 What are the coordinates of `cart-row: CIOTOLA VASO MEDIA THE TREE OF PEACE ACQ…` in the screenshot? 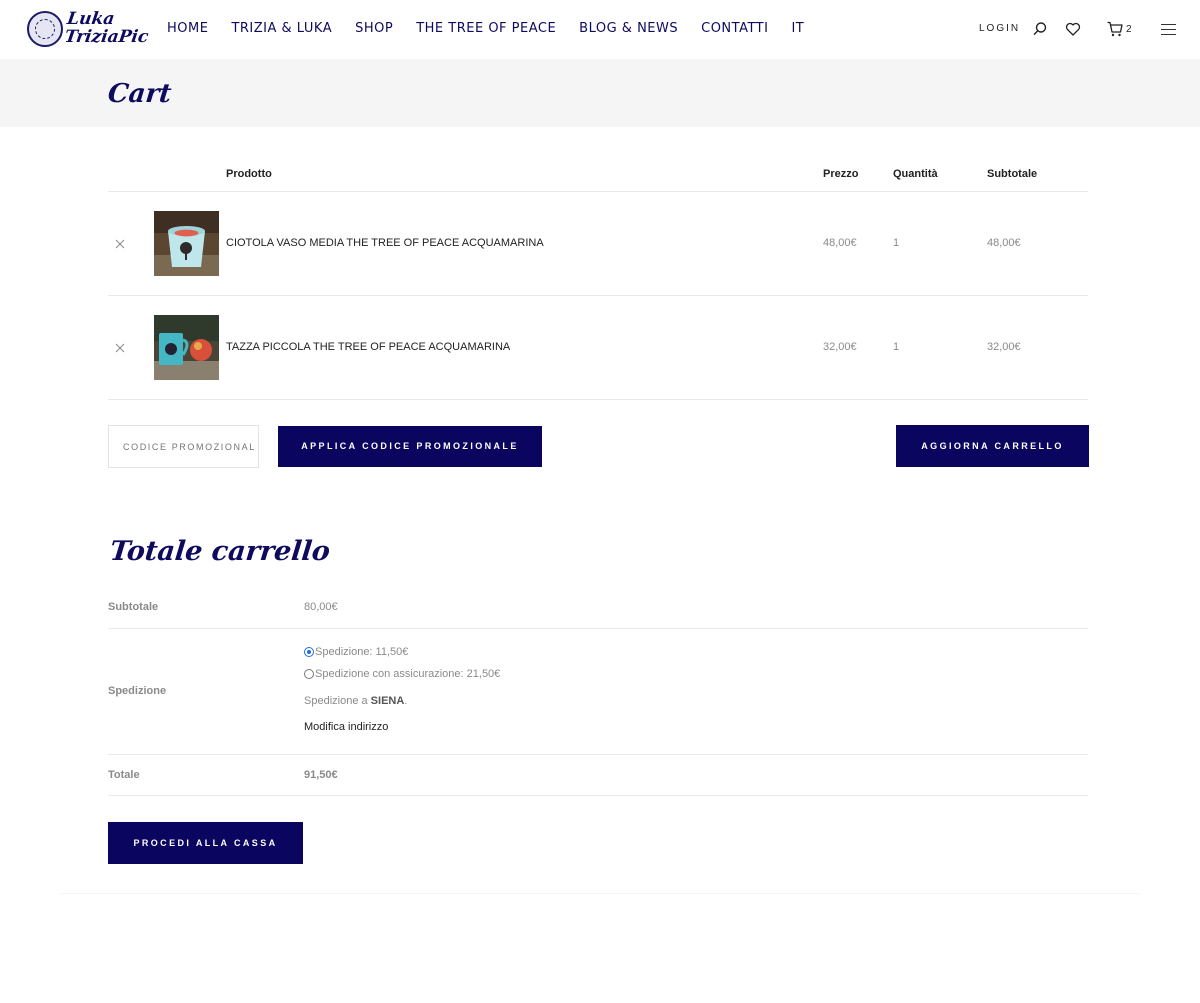 It's located at (598, 244).